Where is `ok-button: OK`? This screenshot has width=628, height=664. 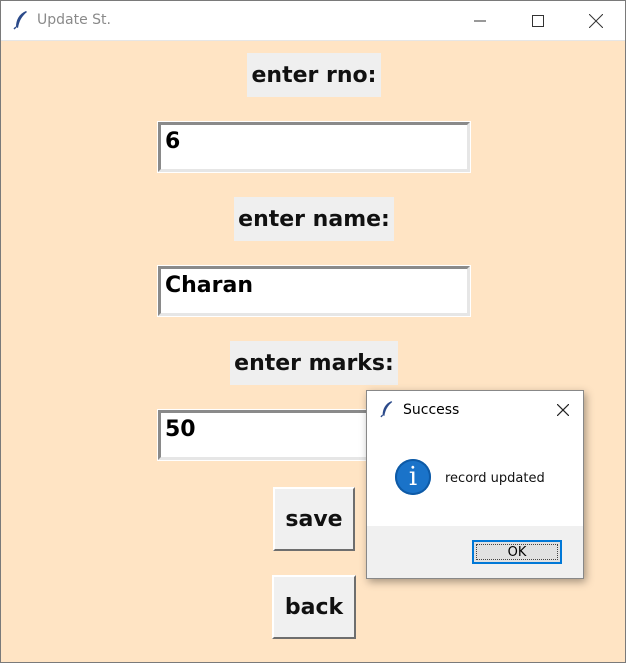
ok-button: OK is located at coordinates (517, 552).